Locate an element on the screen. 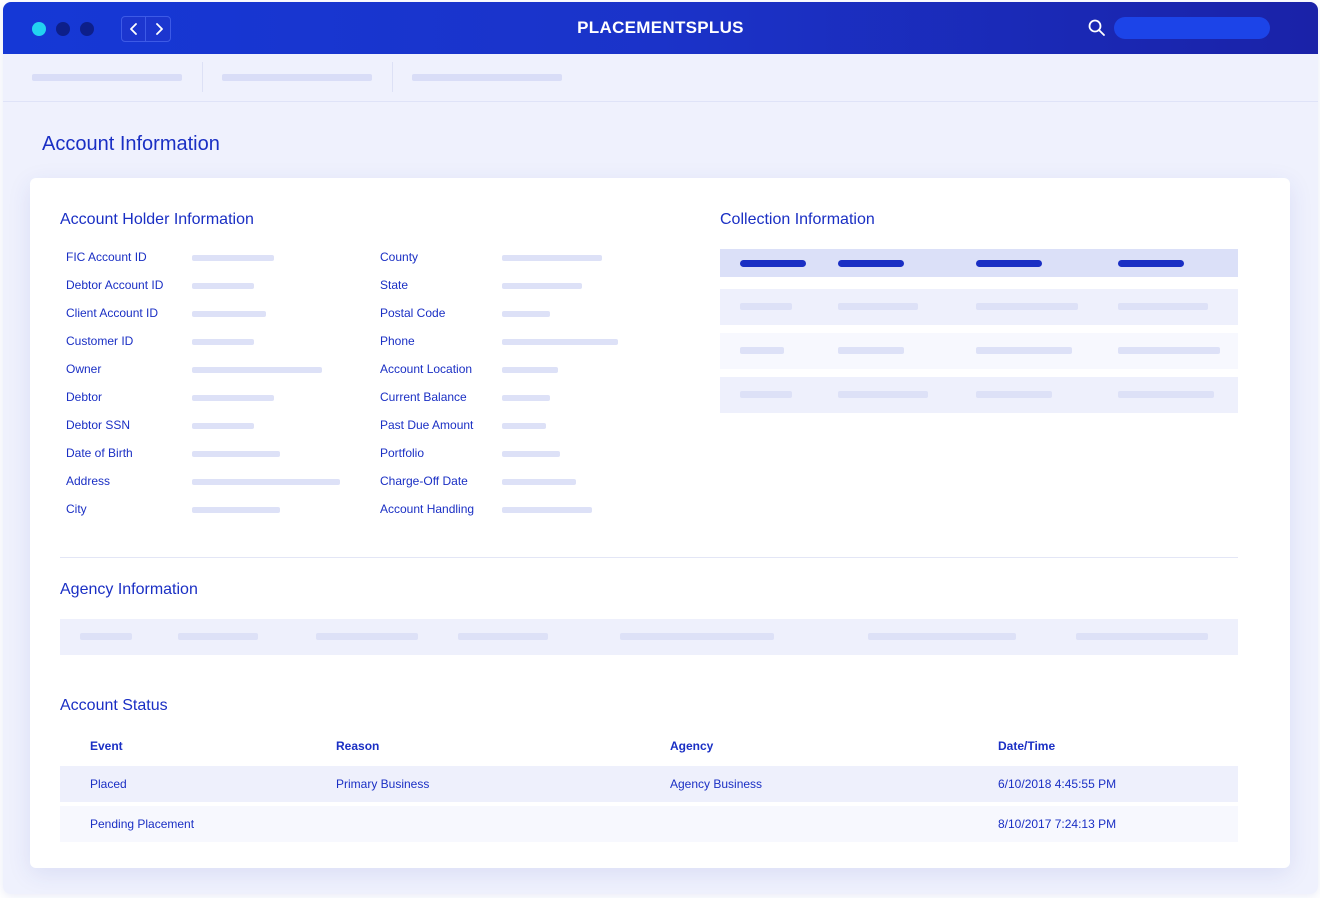 The height and width of the screenshot is (898, 1320). field-label-current-balance: Current Balance is located at coordinates (423, 397).